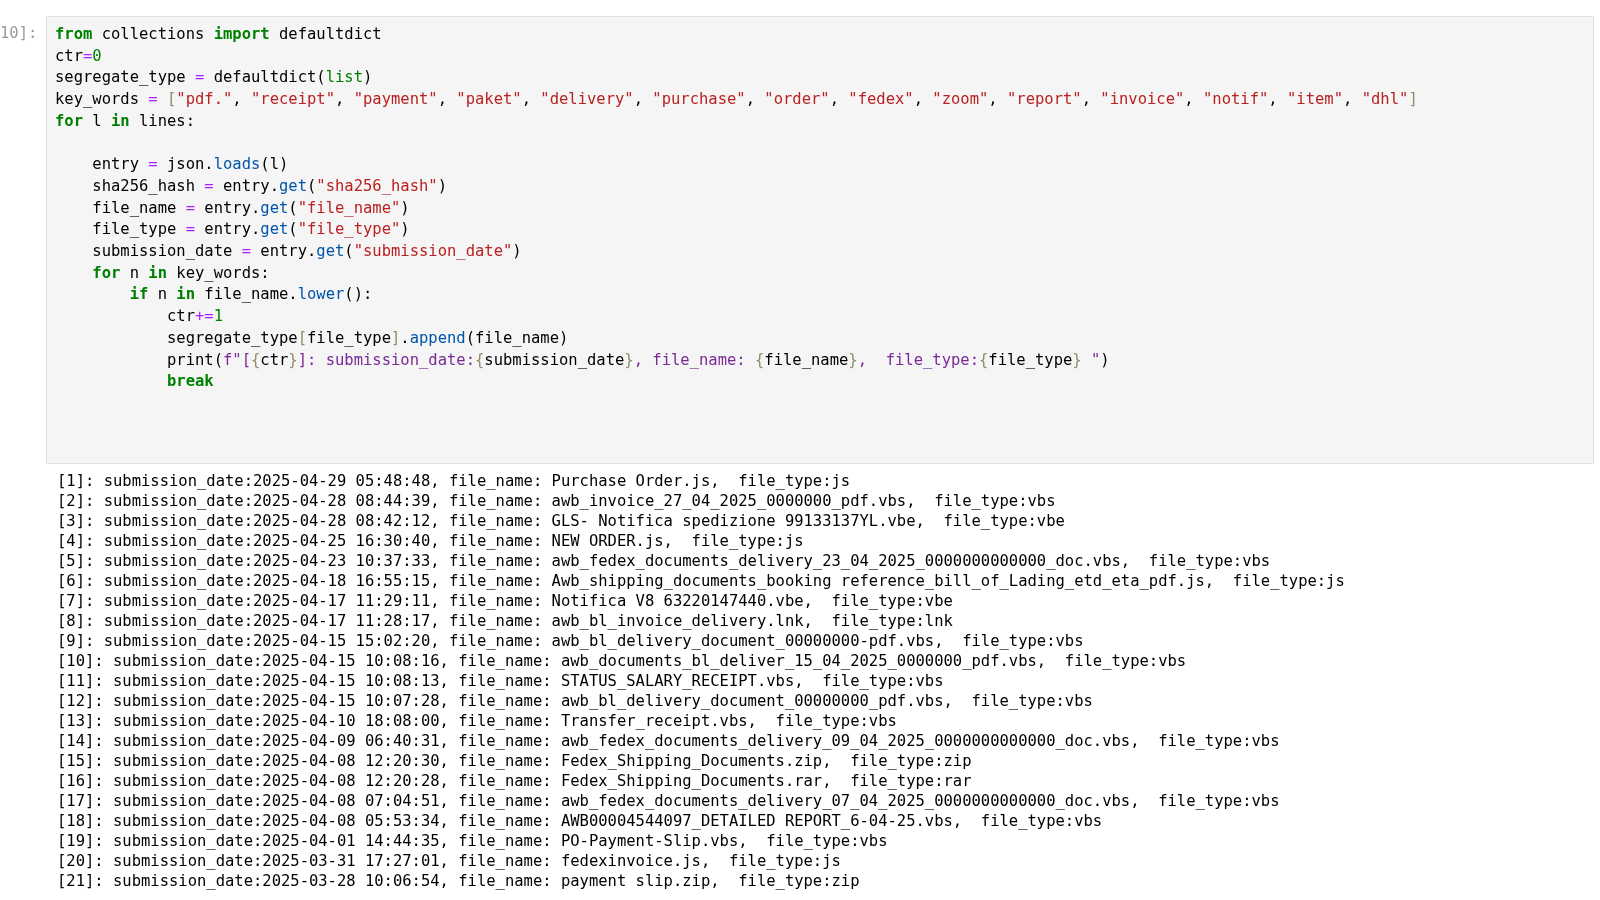 This screenshot has height=900, width=1600. Describe the element at coordinates (505, 600) in the screenshot. I see `output-line: [7]: submission_date:2025-04-17 11:29:11, file_name: Notifica V8 63220147440.vbe, file_type:vbe` at that location.